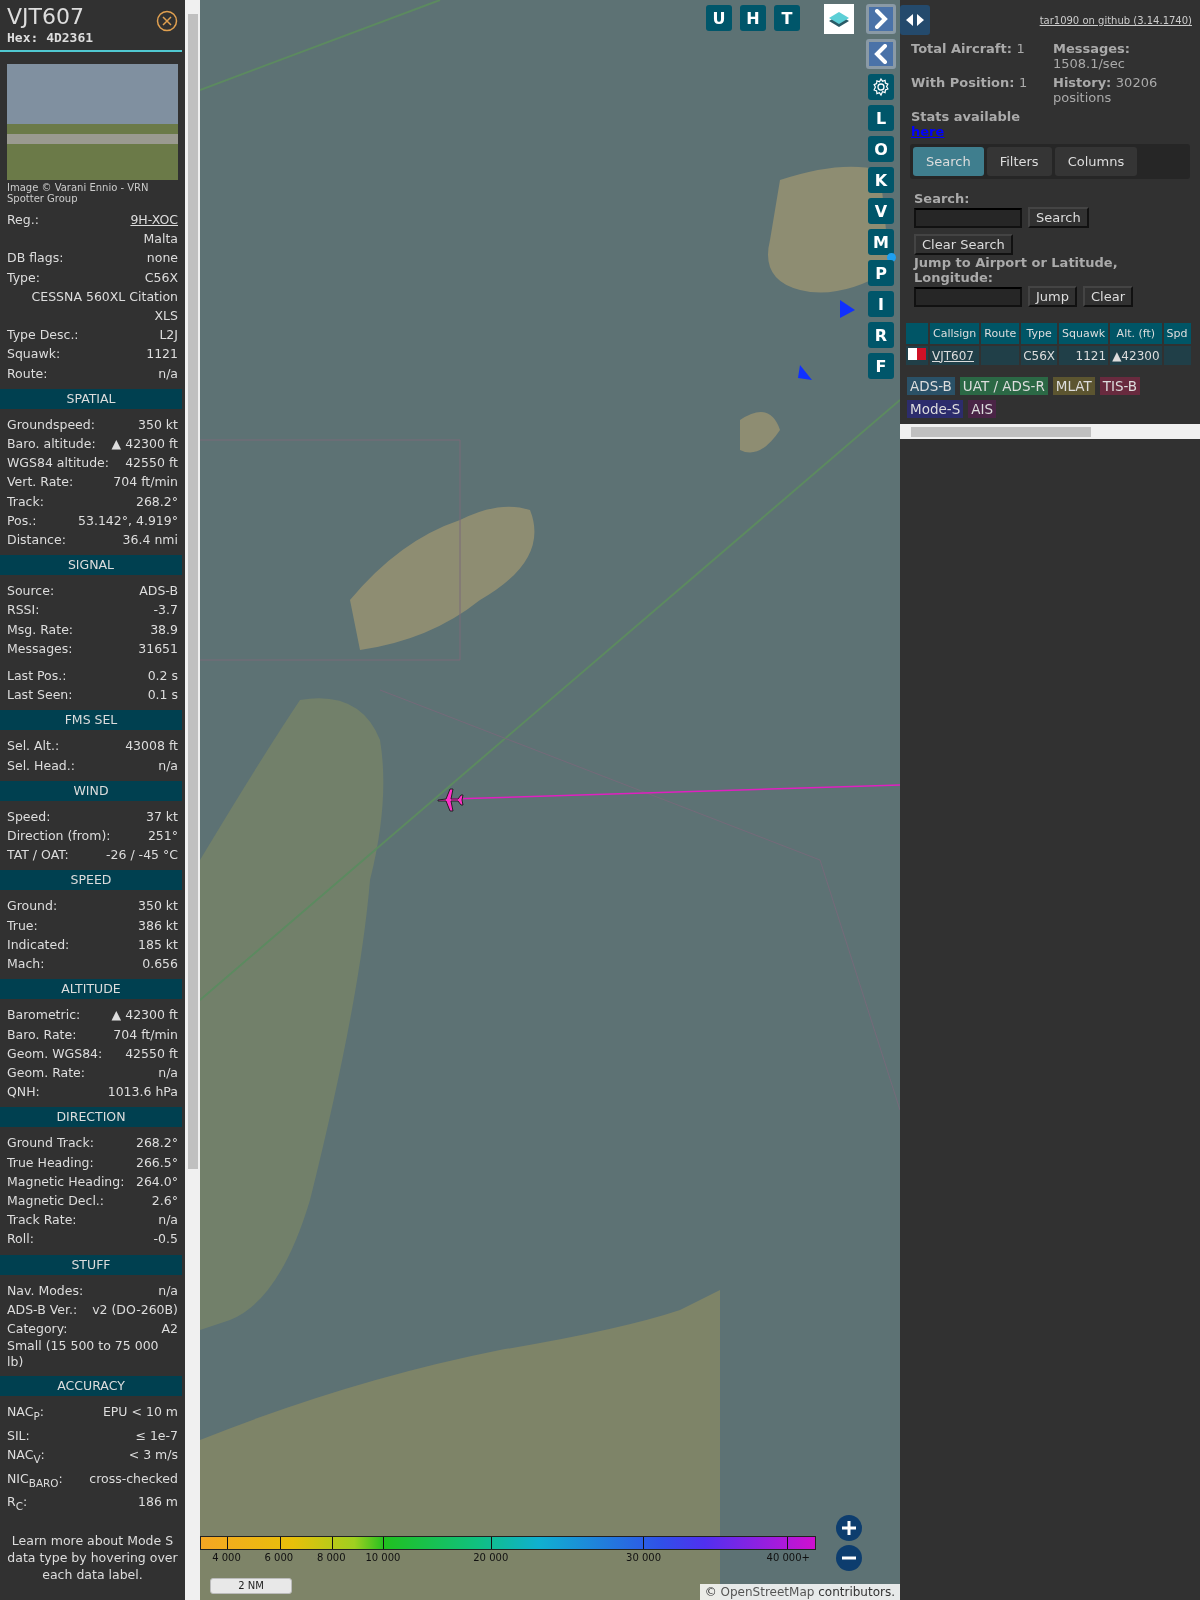  What do you see at coordinates (1096, 161) in the screenshot?
I see `tab: Columns` at bounding box center [1096, 161].